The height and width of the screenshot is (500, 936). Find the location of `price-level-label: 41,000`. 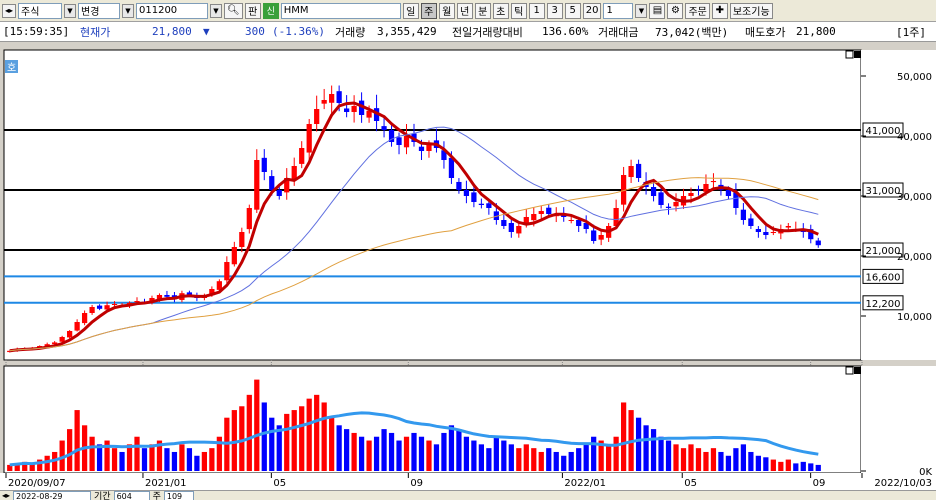

price-level-label: 41,000 is located at coordinates (883, 131).